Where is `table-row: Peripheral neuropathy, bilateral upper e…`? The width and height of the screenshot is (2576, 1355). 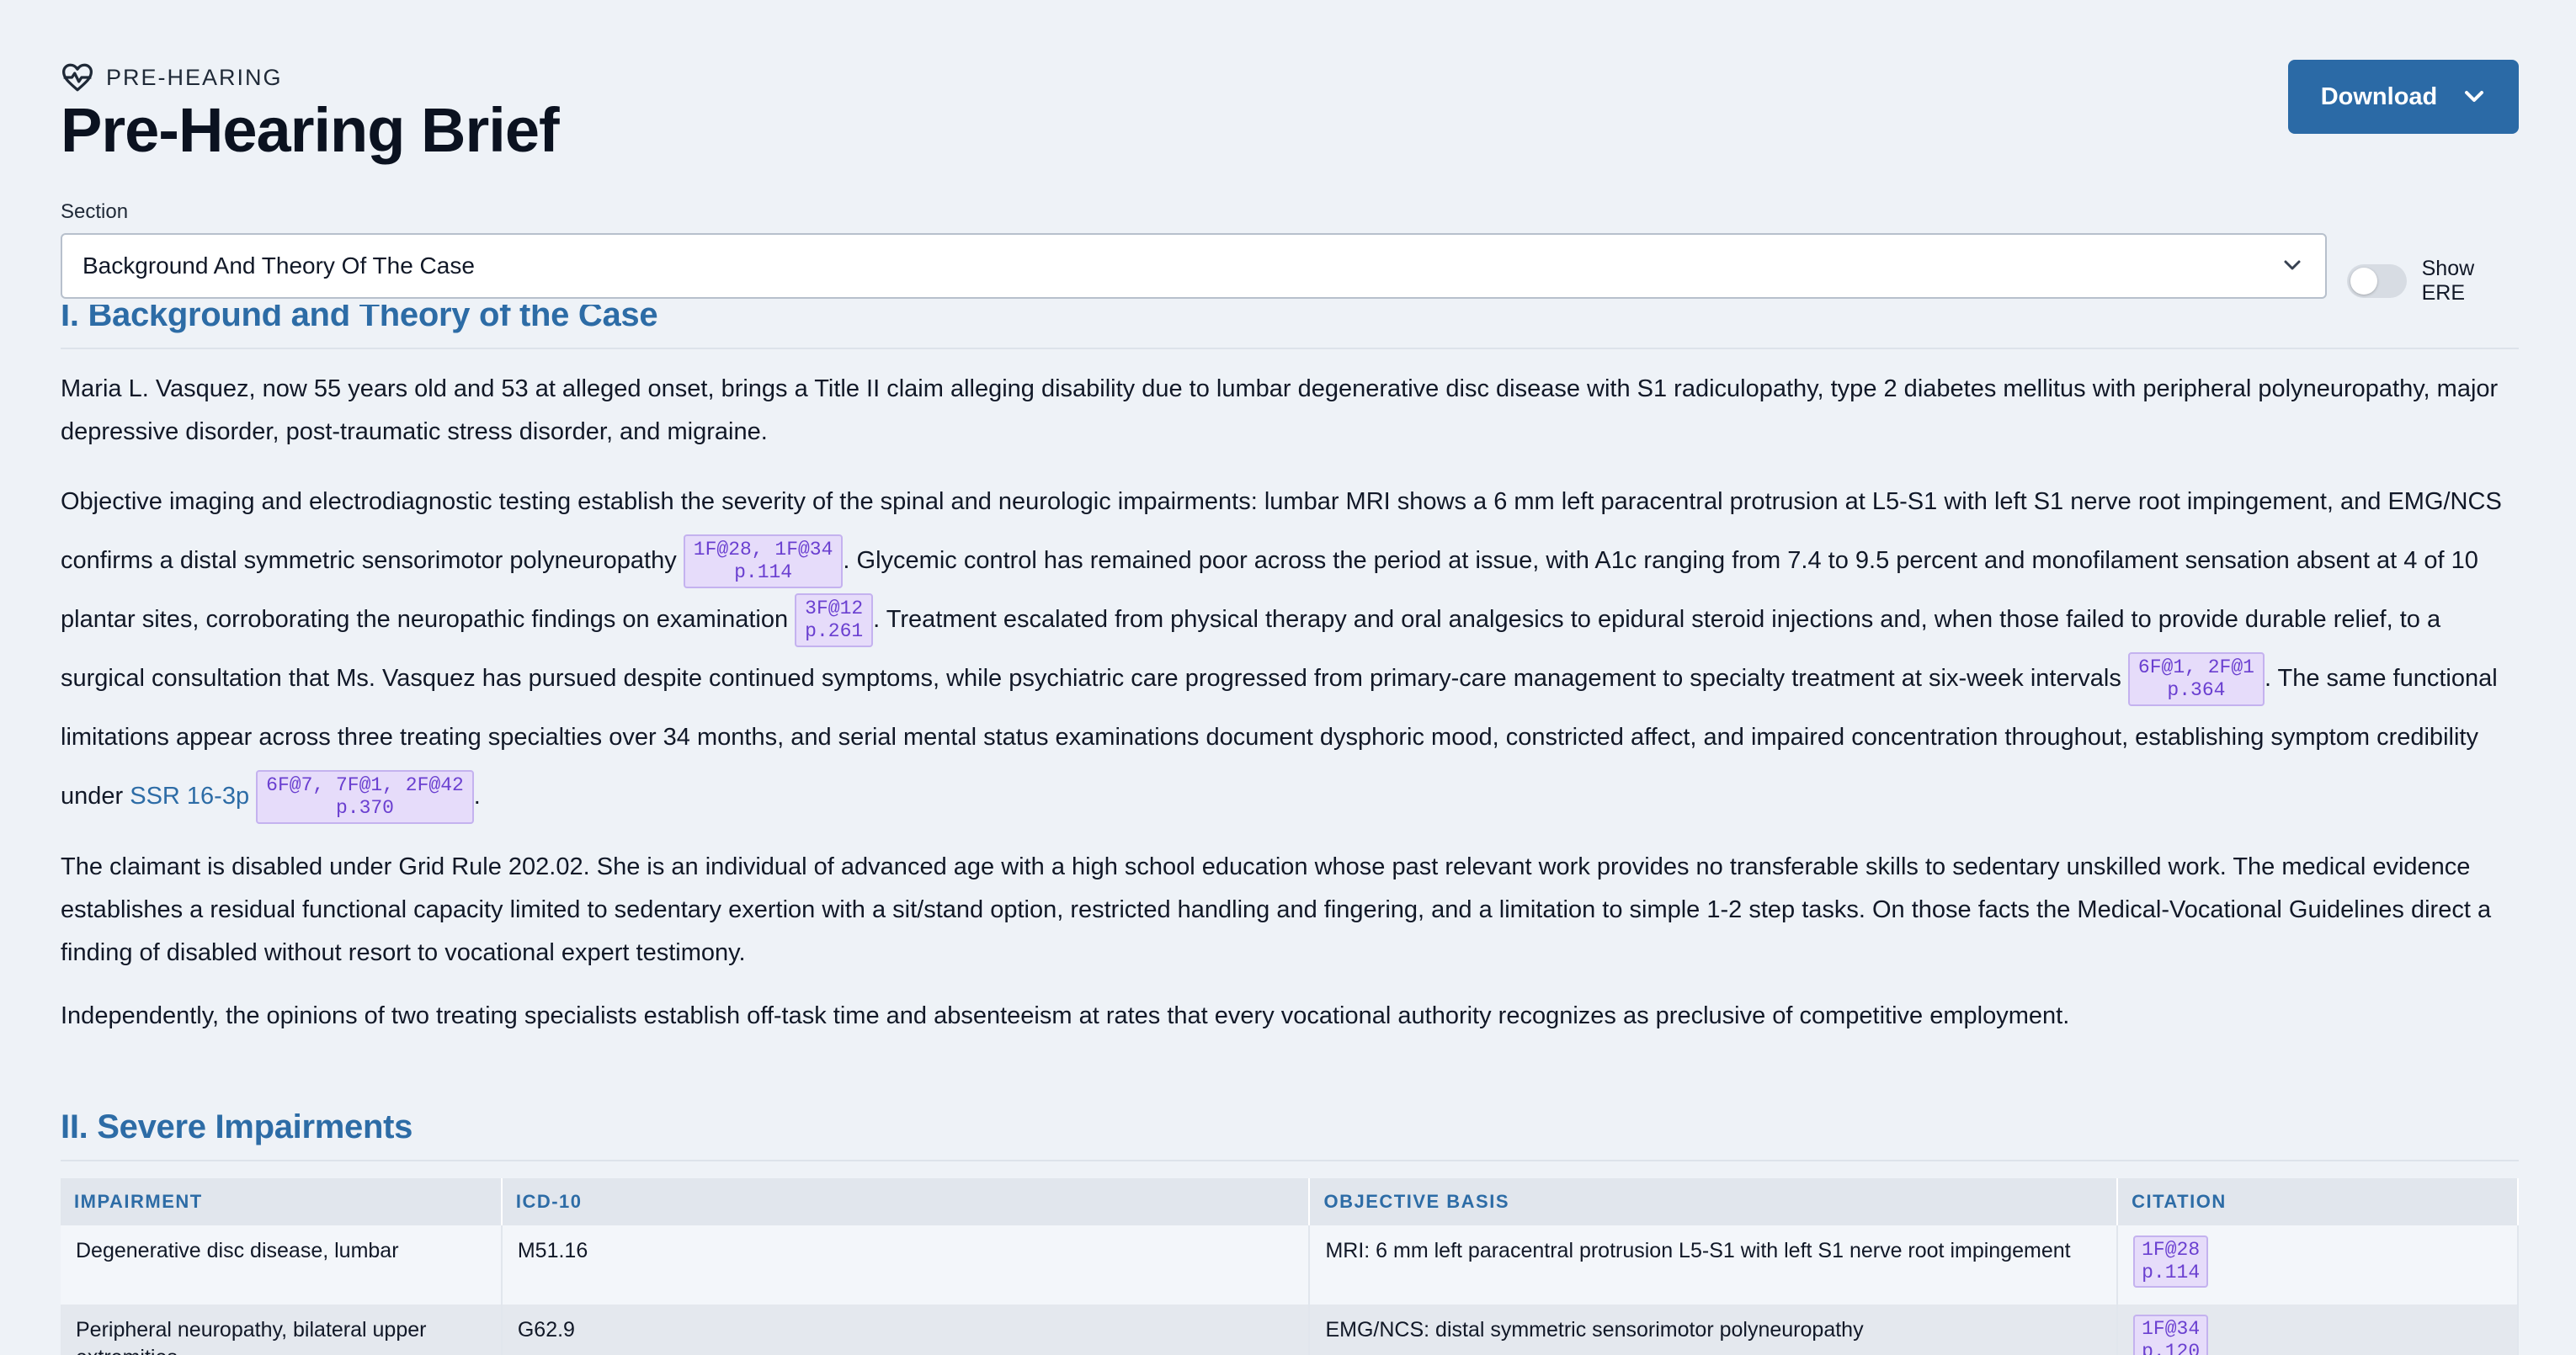 table-row: Peripheral neuropathy, bilateral upper e… is located at coordinates (1290, 1330).